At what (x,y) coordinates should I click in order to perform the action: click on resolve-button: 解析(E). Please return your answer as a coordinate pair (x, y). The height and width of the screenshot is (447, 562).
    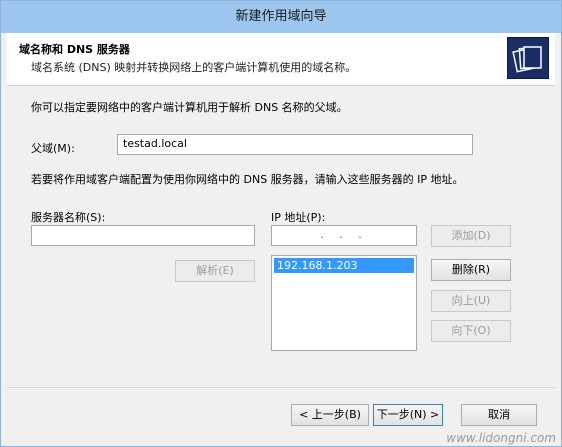
    Looking at the image, I should click on (215, 271).